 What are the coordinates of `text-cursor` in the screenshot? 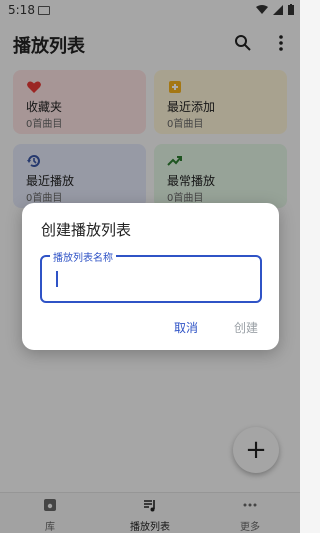 It's located at (57, 279).